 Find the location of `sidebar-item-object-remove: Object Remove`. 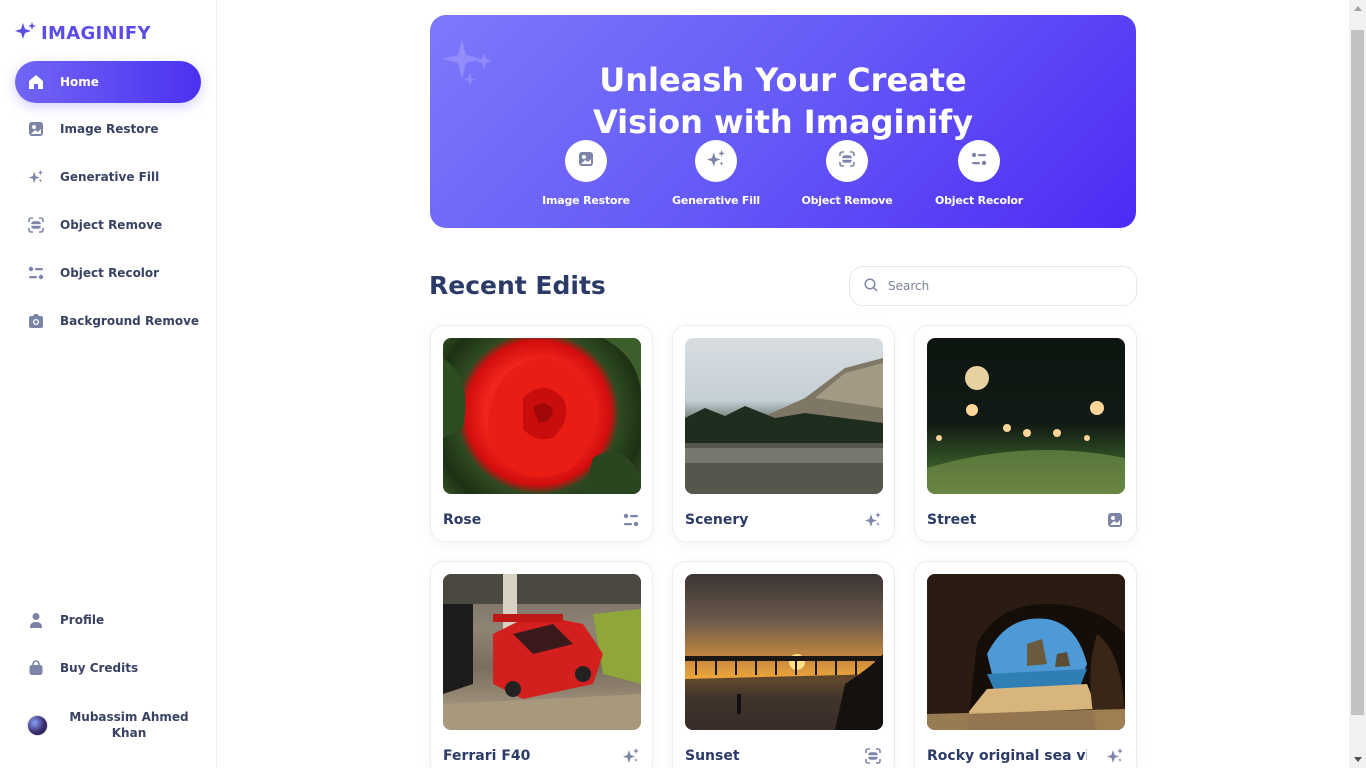

sidebar-item-object-remove: Object Remove is located at coordinates (108, 225).